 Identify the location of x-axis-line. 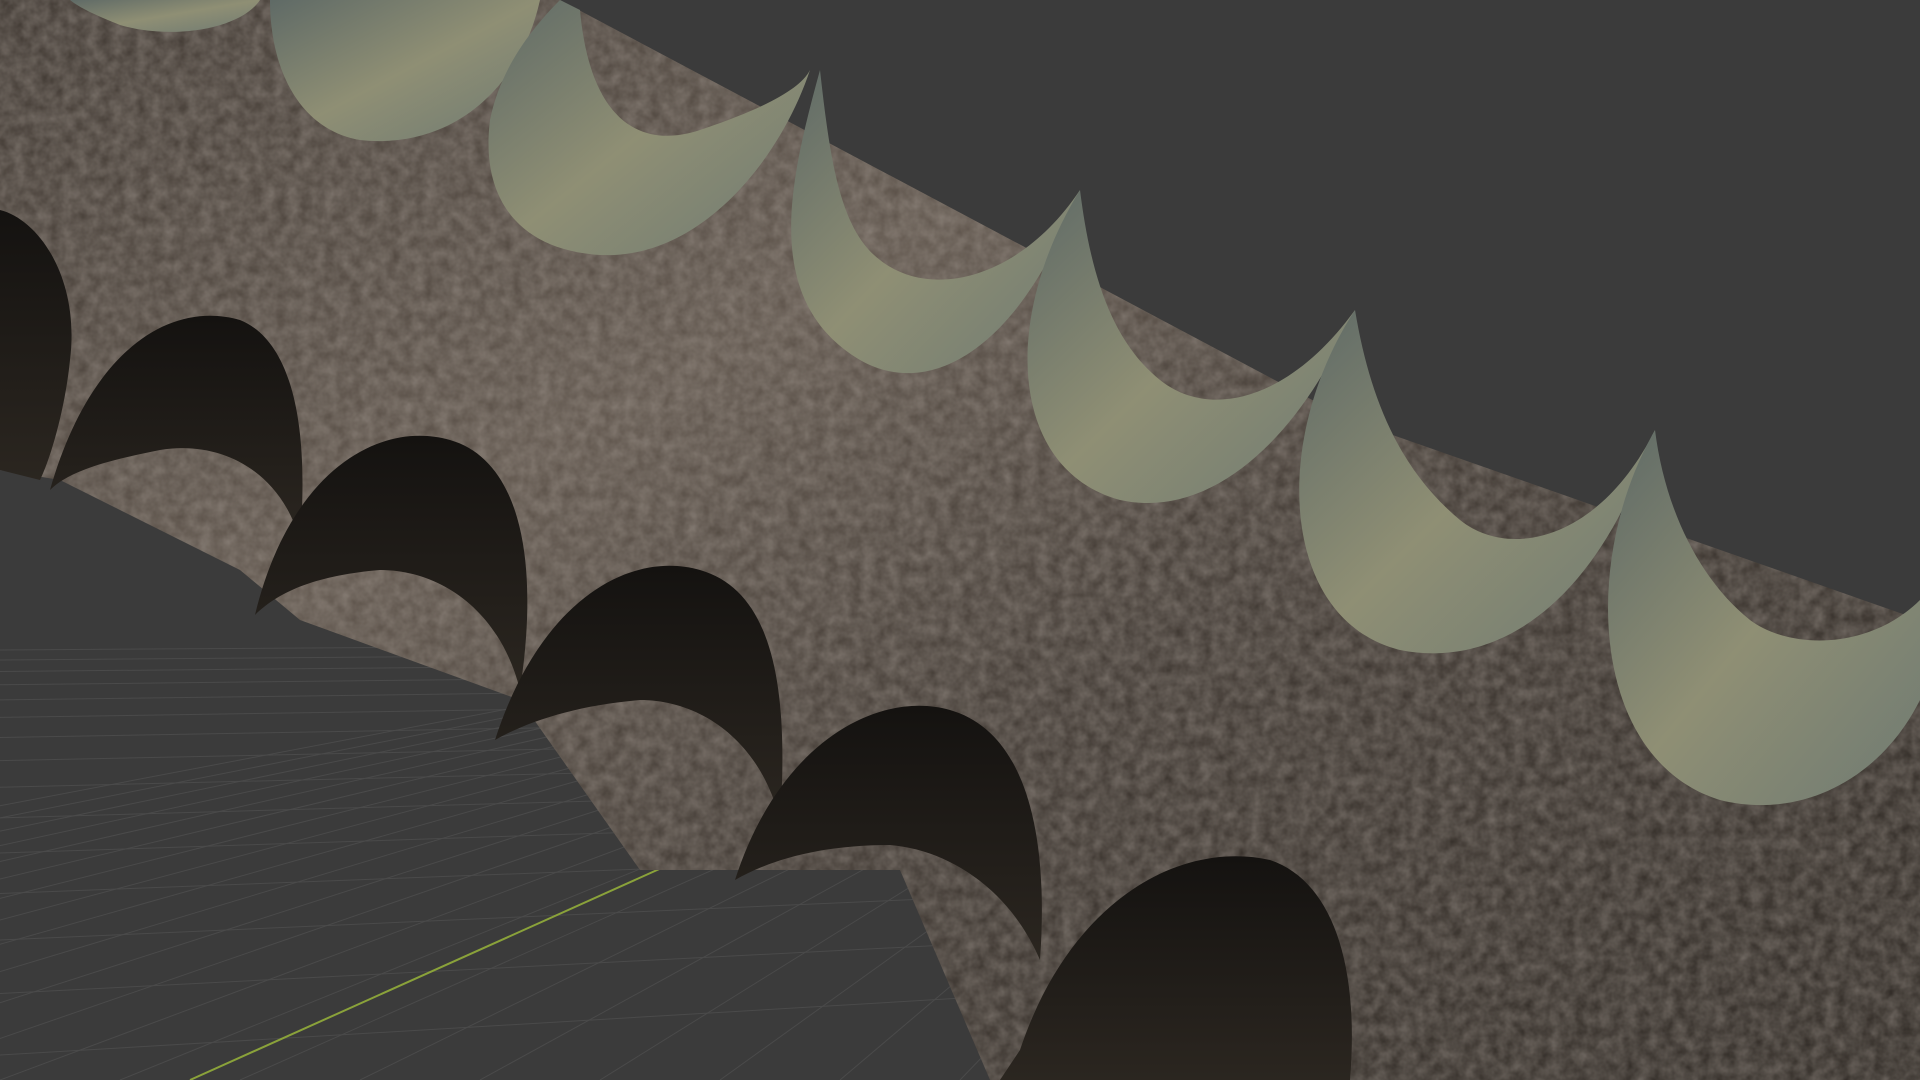
(462, 957).